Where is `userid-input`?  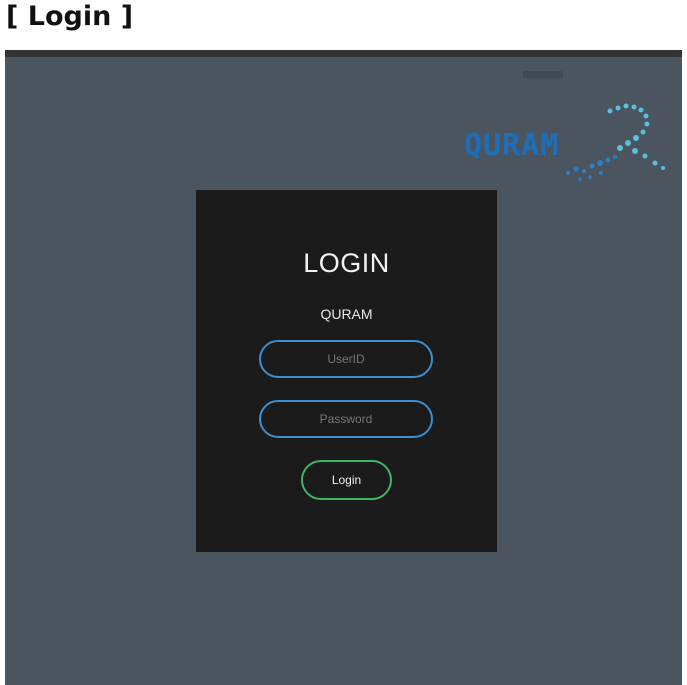 userid-input is located at coordinates (346, 359).